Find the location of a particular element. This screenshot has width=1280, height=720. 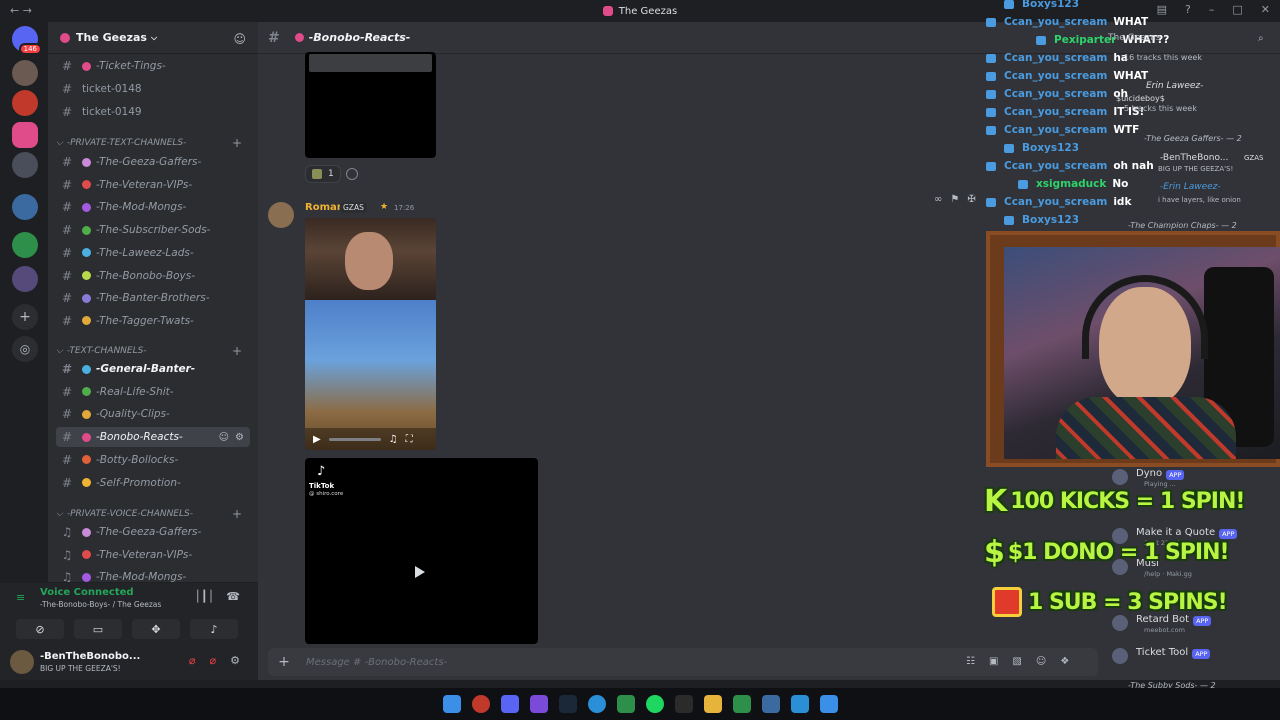

channel-item: # -The-Veteran-VIPs- is located at coordinates (153, 185).